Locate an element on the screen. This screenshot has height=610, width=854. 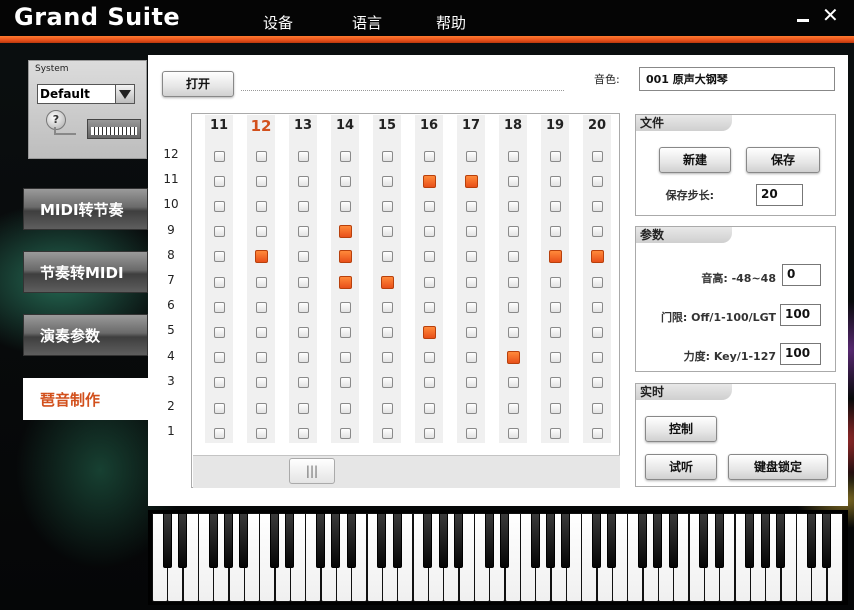
system-preset-select: Default is located at coordinates (86, 94).